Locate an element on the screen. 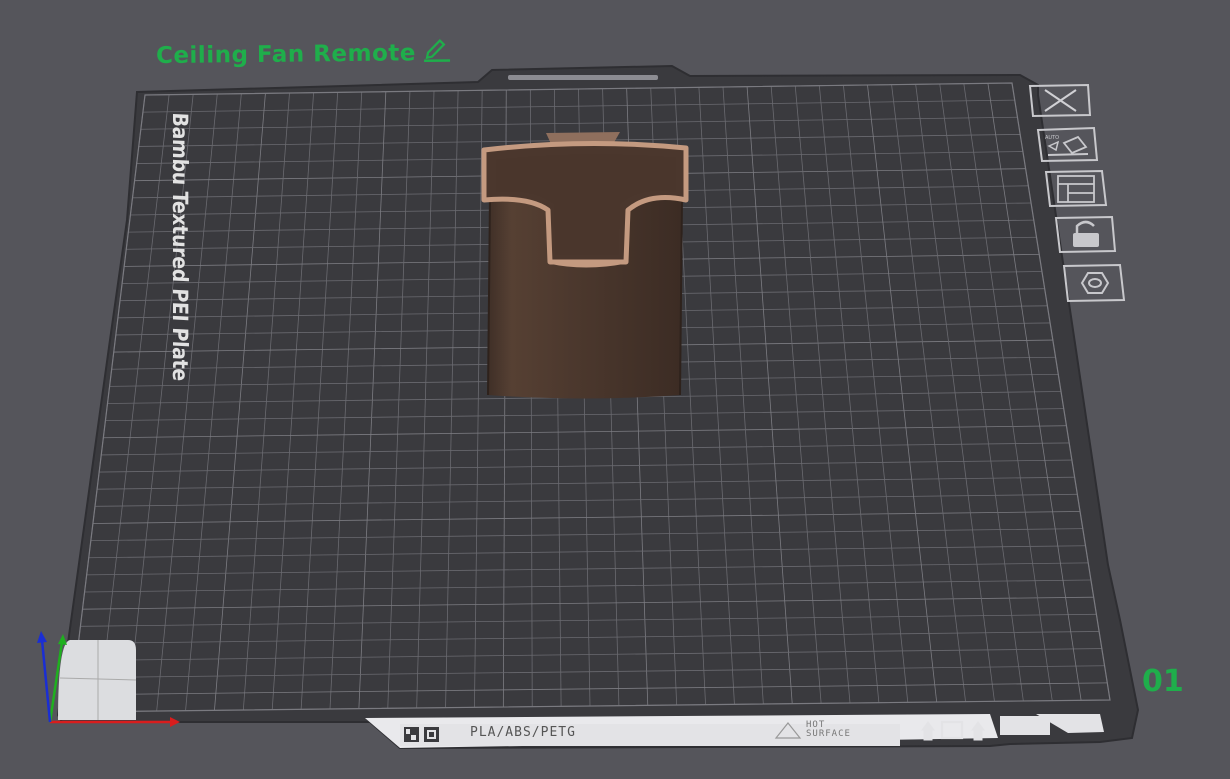 The height and width of the screenshot is (779, 1230). plate-tab-left is located at coordinates (1025, 725).